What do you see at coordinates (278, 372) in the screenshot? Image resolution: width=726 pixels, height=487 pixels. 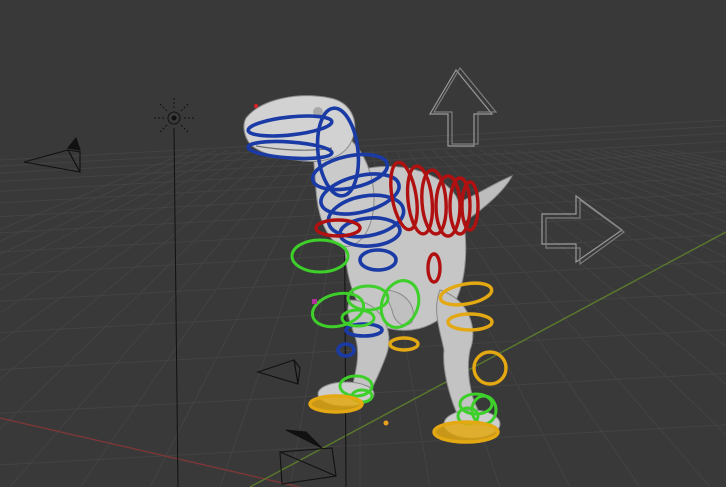 I see `camera-small-icon` at bounding box center [278, 372].